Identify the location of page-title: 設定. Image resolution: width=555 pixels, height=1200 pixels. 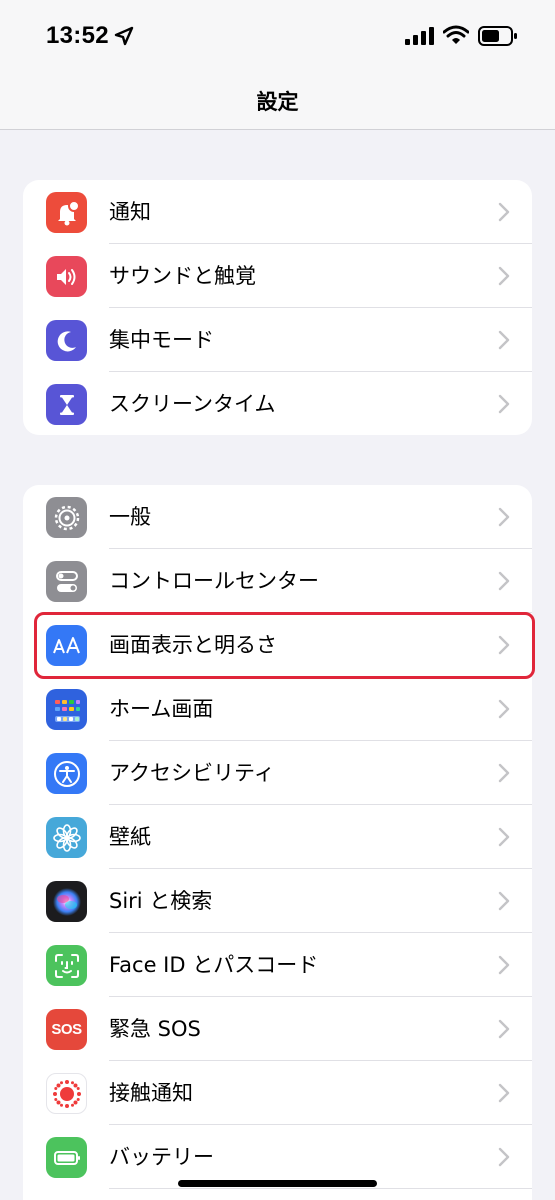
(277, 102).